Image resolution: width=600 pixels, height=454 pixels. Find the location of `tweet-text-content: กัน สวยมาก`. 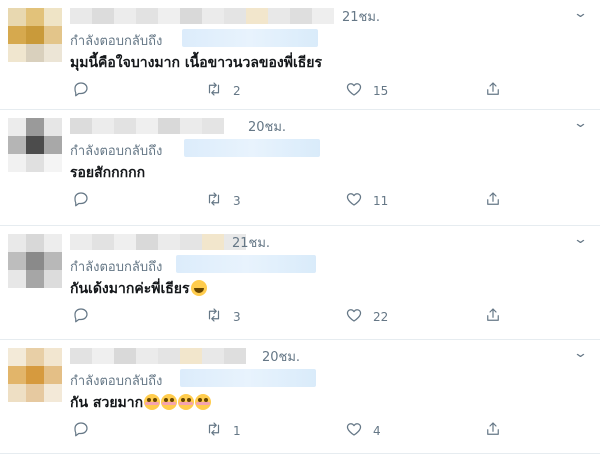

tweet-text-content: กัน สวยมาก is located at coordinates (107, 403).